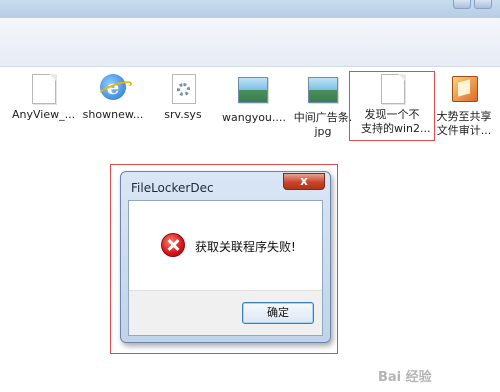 The height and width of the screenshot is (392, 500). I want to click on error-message: 获取关联程序失败!, so click(245, 247).